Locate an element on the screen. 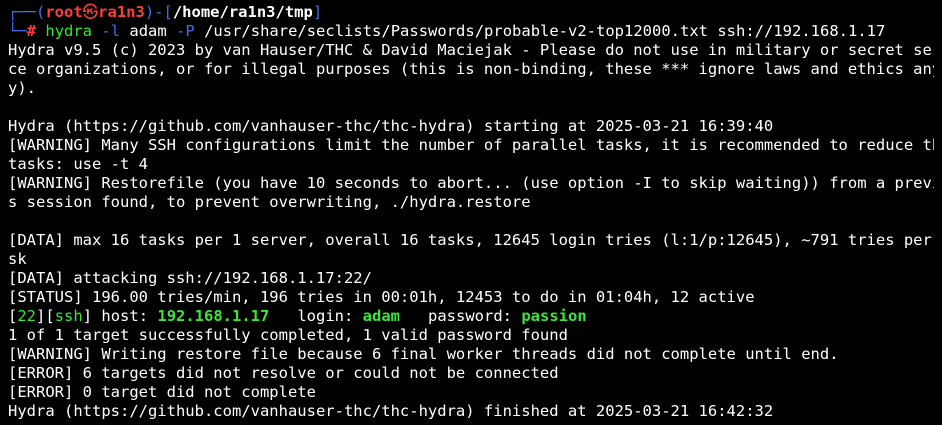 The image size is (942, 425). output-banner-3: y). is located at coordinates (22, 88).